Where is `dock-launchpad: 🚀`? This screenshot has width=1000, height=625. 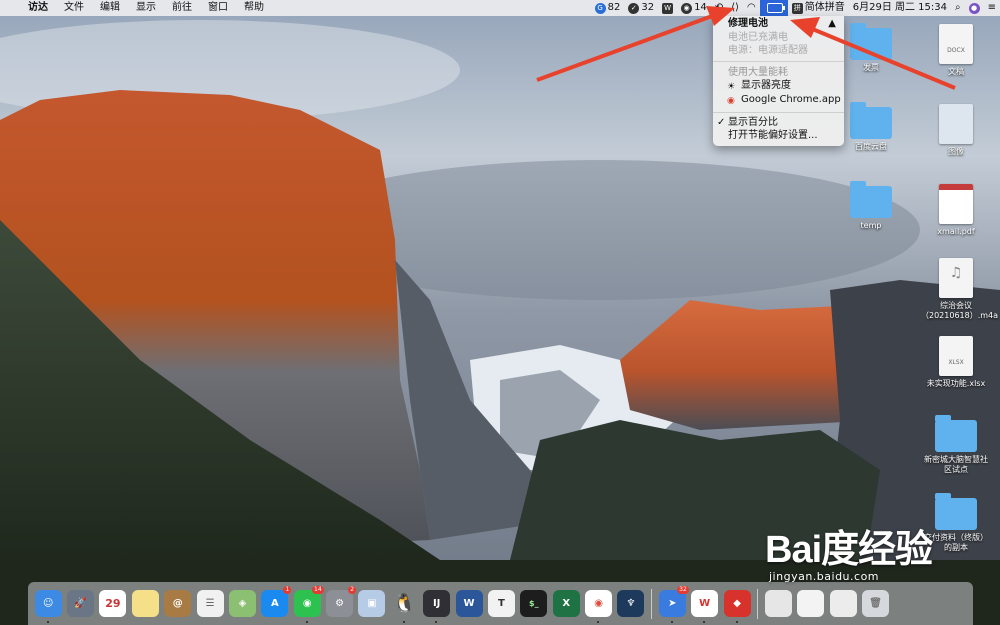
dock-launchpad: 🚀 is located at coordinates (81, 603).